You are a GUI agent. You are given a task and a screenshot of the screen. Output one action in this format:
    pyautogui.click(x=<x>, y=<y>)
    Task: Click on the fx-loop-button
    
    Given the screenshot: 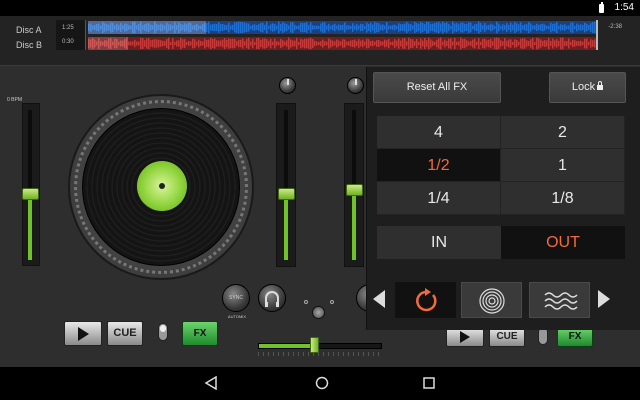 What is the action you would take?
    pyautogui.click(x=425, y=300)
    